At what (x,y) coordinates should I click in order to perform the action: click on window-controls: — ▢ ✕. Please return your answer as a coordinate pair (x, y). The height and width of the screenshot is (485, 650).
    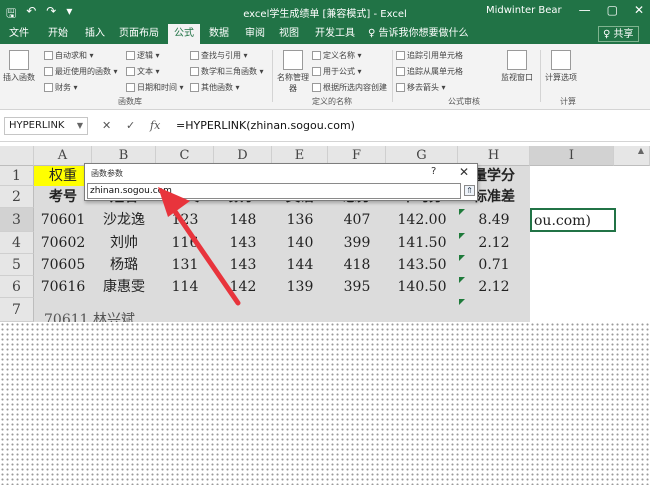
    Looking at the image, I should click on (611, 10).